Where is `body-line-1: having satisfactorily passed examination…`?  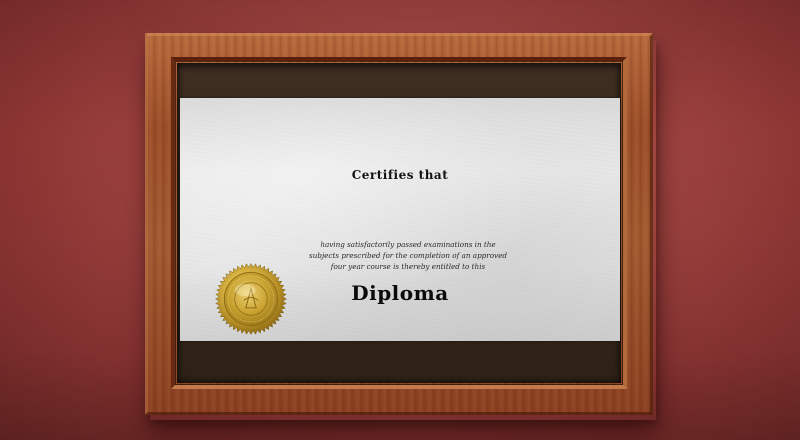 body-line-1: having satisfactorily passed examination… is located at coordinates (408, 244).